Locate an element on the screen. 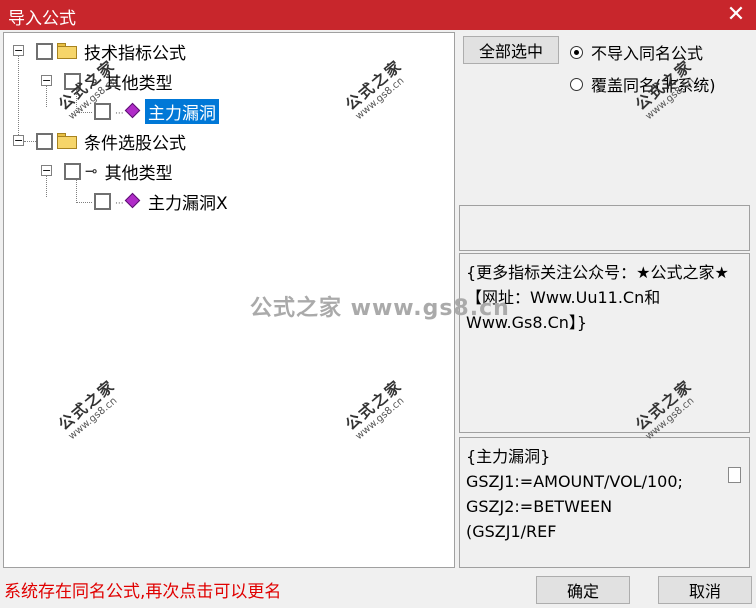  window-title: 导入公式 is located at coordinates (42, 19).